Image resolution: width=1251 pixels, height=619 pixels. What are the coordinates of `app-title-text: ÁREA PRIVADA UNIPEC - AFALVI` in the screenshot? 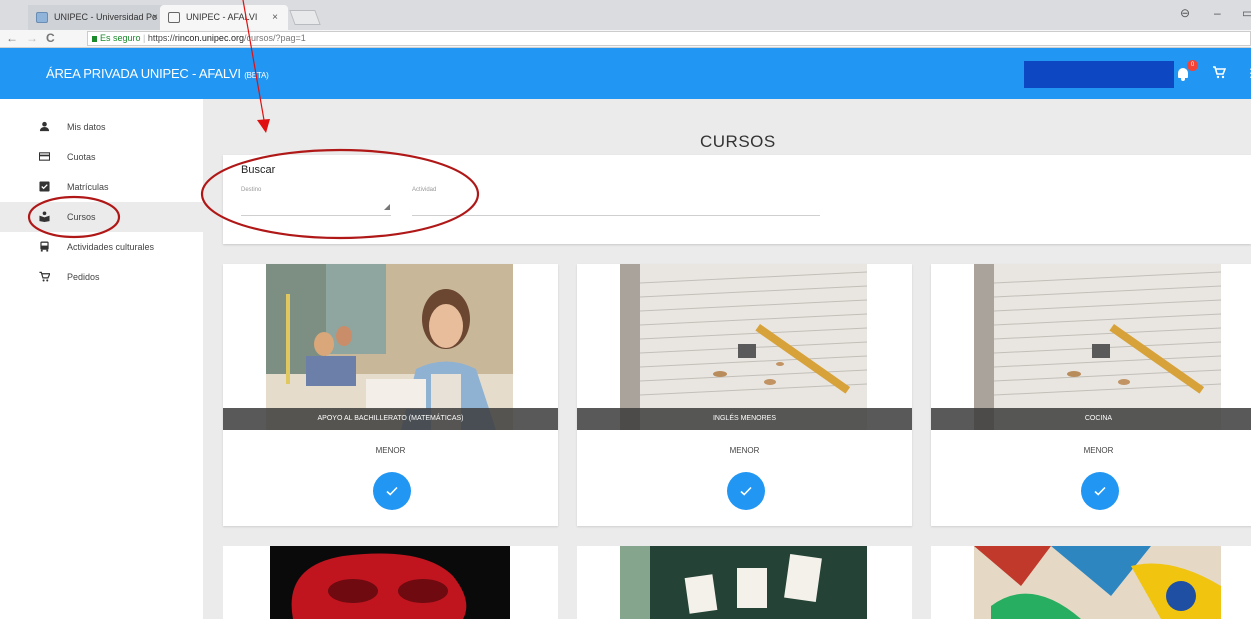 It's located at (143, 73).